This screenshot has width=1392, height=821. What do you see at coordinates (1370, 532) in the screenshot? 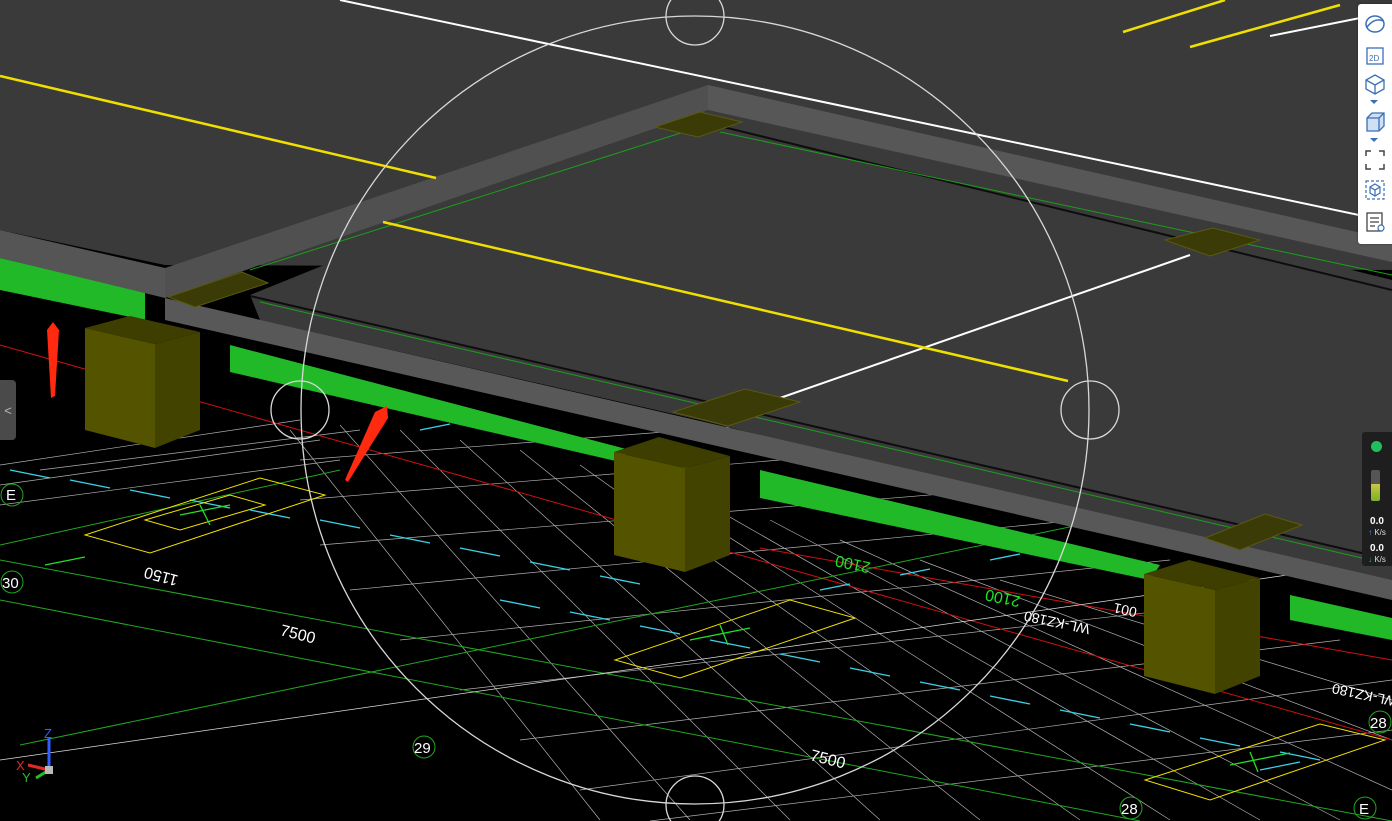
I see `upload-arrow-icon: ↑` at bounding box center [1370, 532].